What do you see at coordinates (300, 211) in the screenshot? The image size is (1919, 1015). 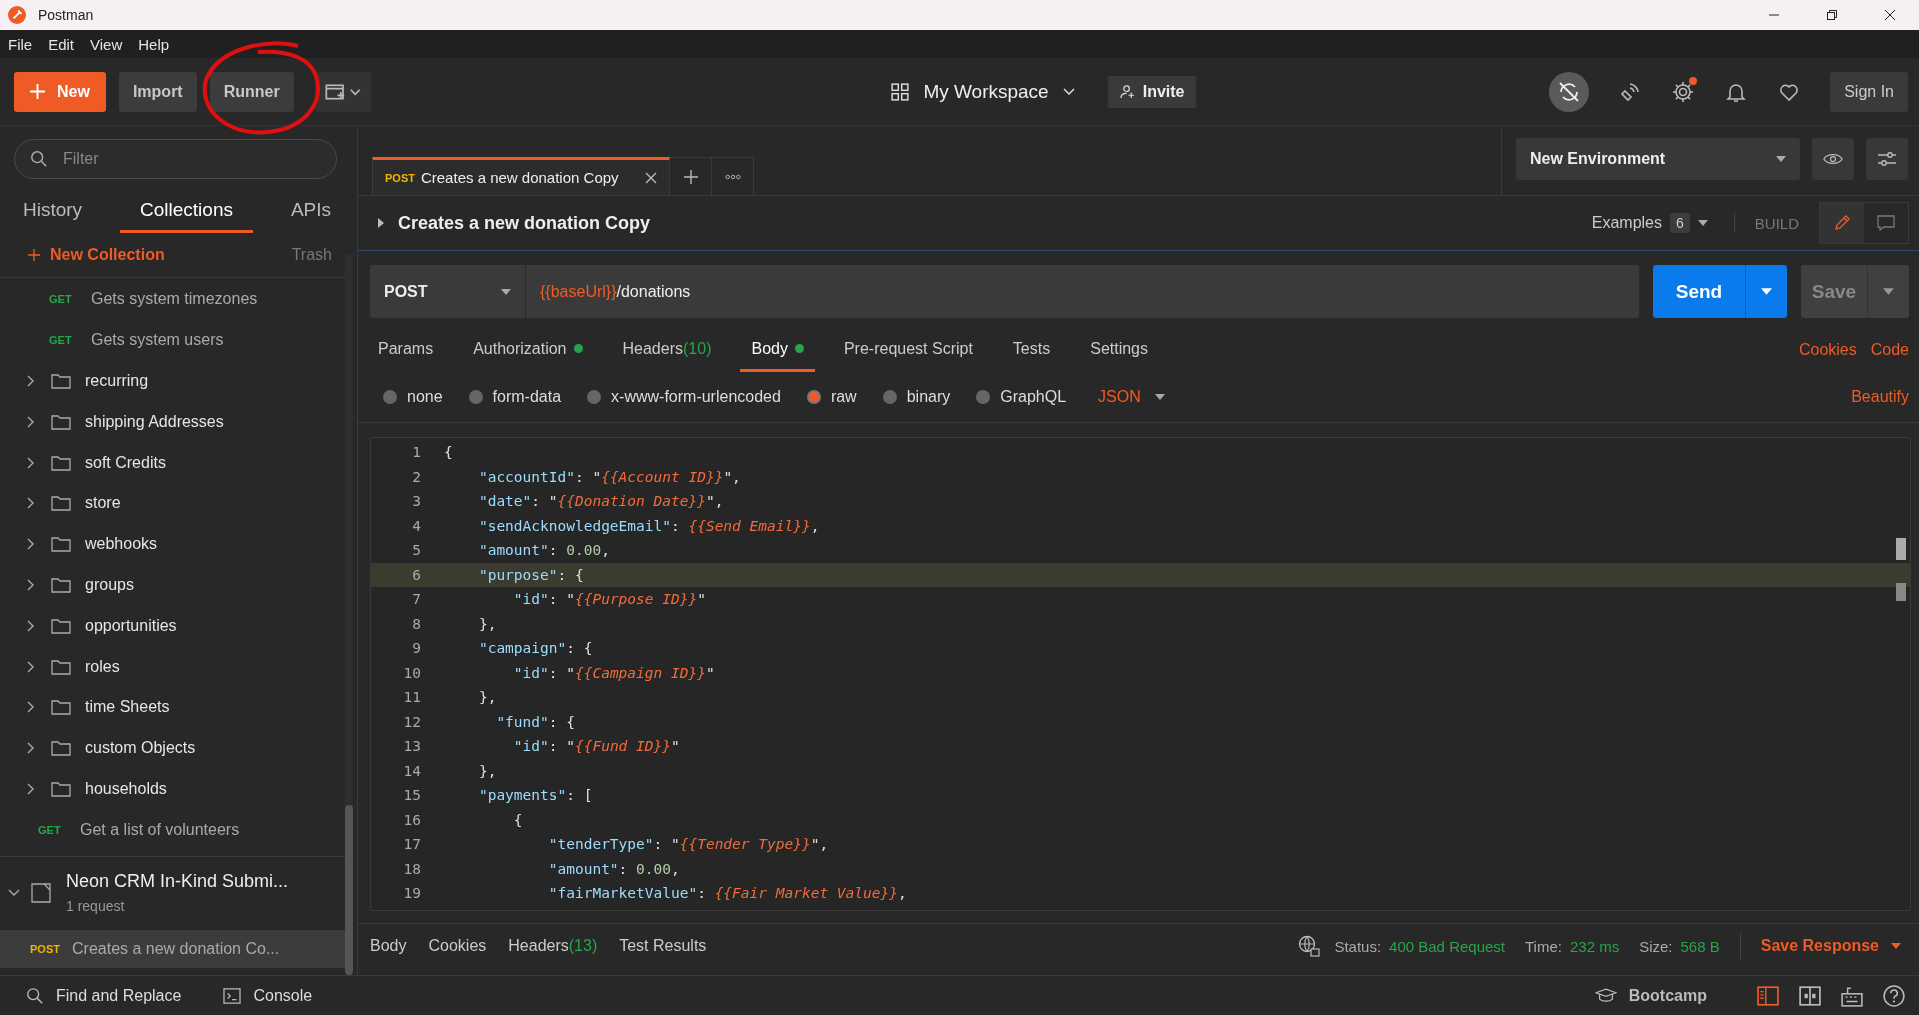 I see `sidebar-tab: APIs` at bounding box center [300, 211].